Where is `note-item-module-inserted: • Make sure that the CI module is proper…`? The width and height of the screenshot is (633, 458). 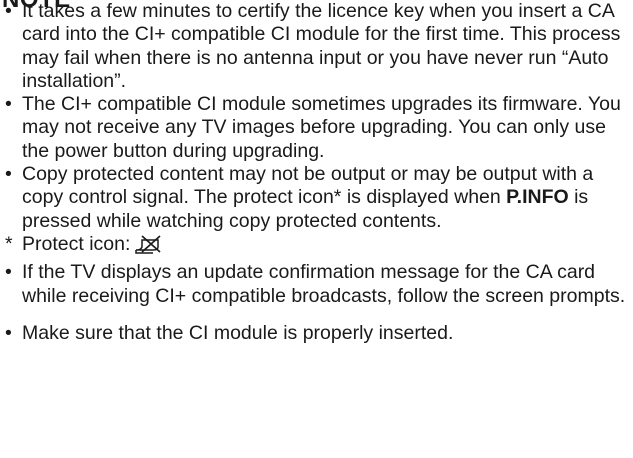 note-item-module-inserted: • Make sure that the CI module is proper… is located at coordinates (316, 333).